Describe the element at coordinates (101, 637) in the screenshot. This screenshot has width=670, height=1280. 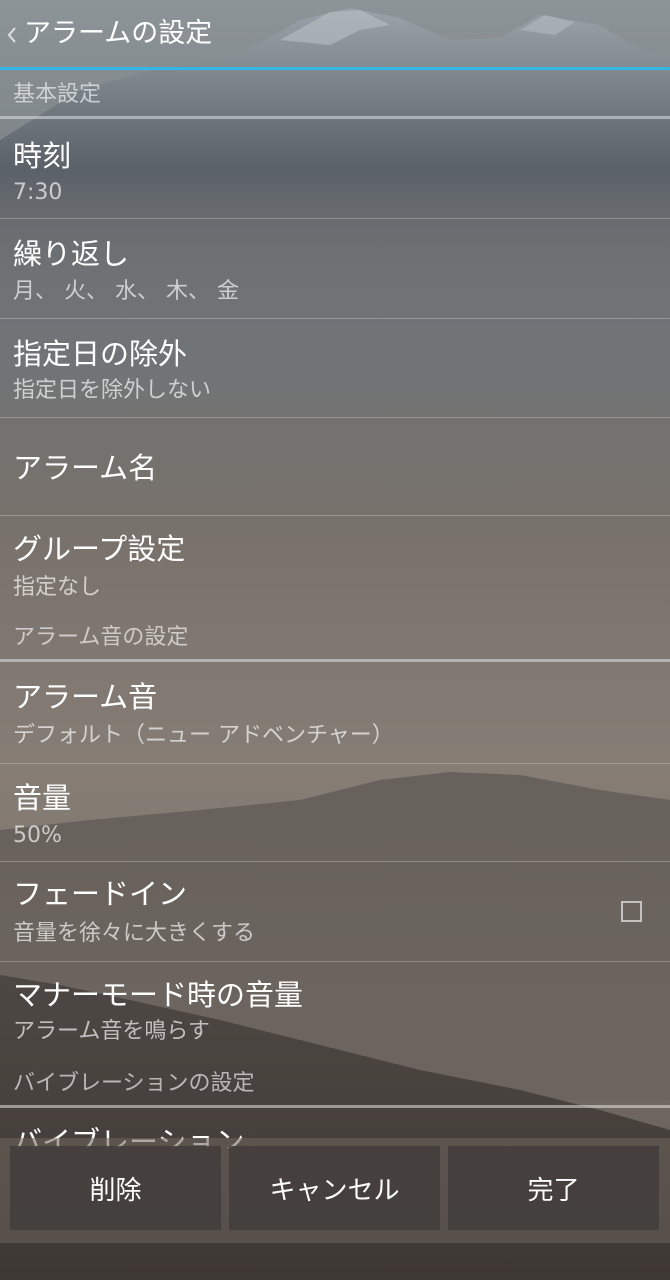
I see `section-label: アラーム音の設定` at that location.